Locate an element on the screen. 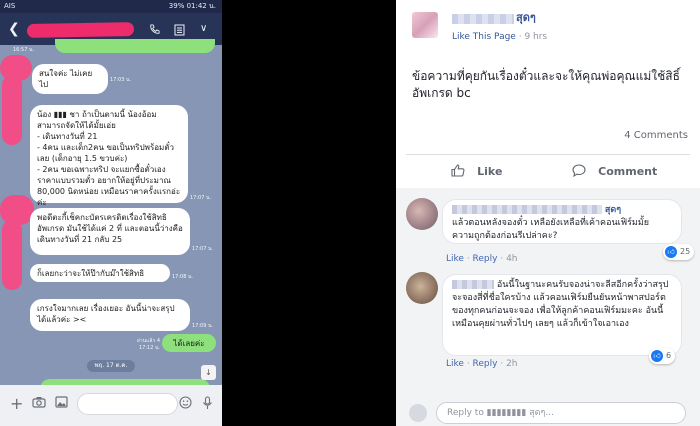 Image resolution: width=700 pixels, height=426 pixels. divider is located at coordinates (548, 154).